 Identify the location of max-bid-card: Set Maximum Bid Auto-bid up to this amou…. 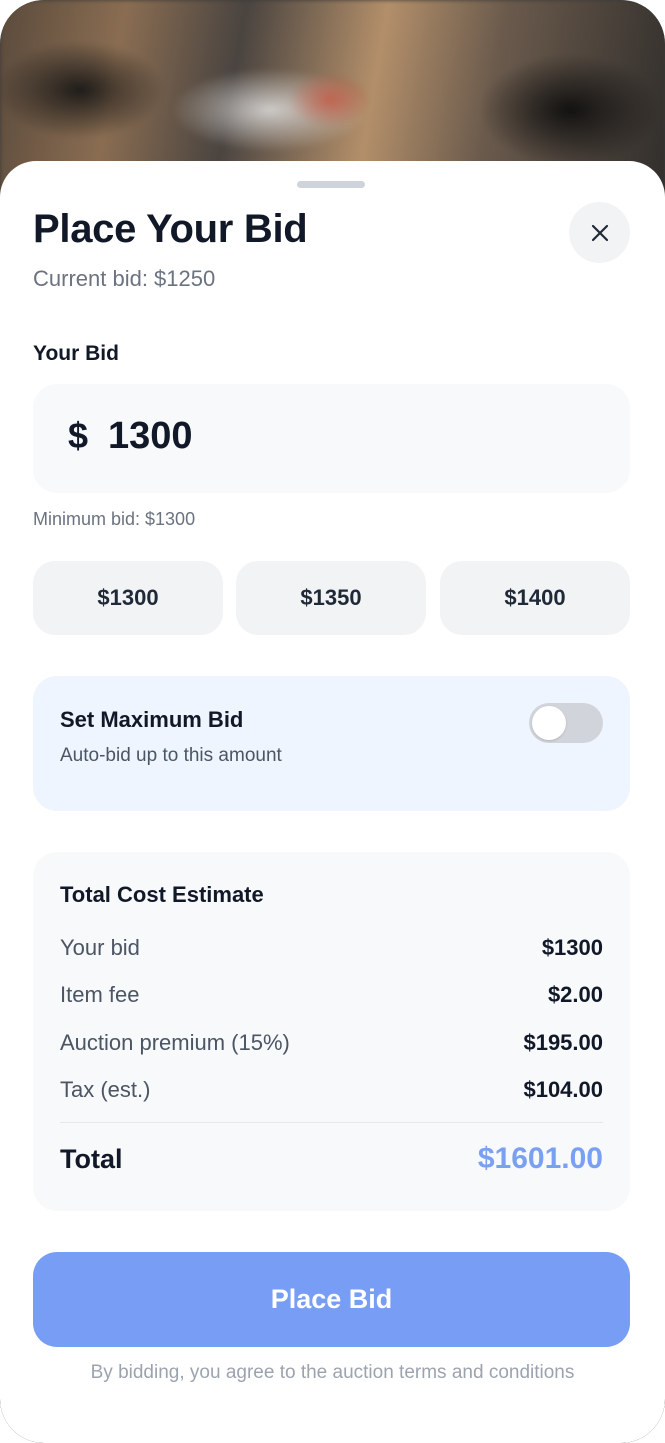
(331, 743).